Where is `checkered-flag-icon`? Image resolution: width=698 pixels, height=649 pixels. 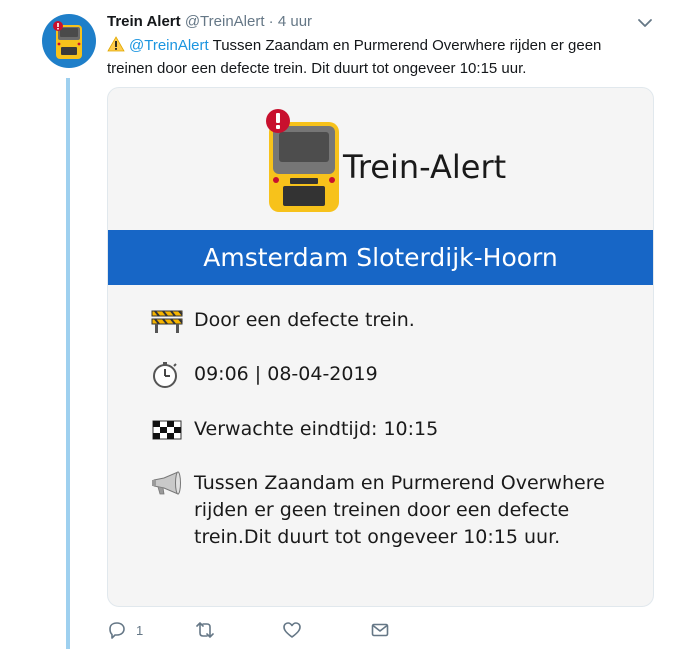 checkered-flag-icon is located at coordinates (167, 429).